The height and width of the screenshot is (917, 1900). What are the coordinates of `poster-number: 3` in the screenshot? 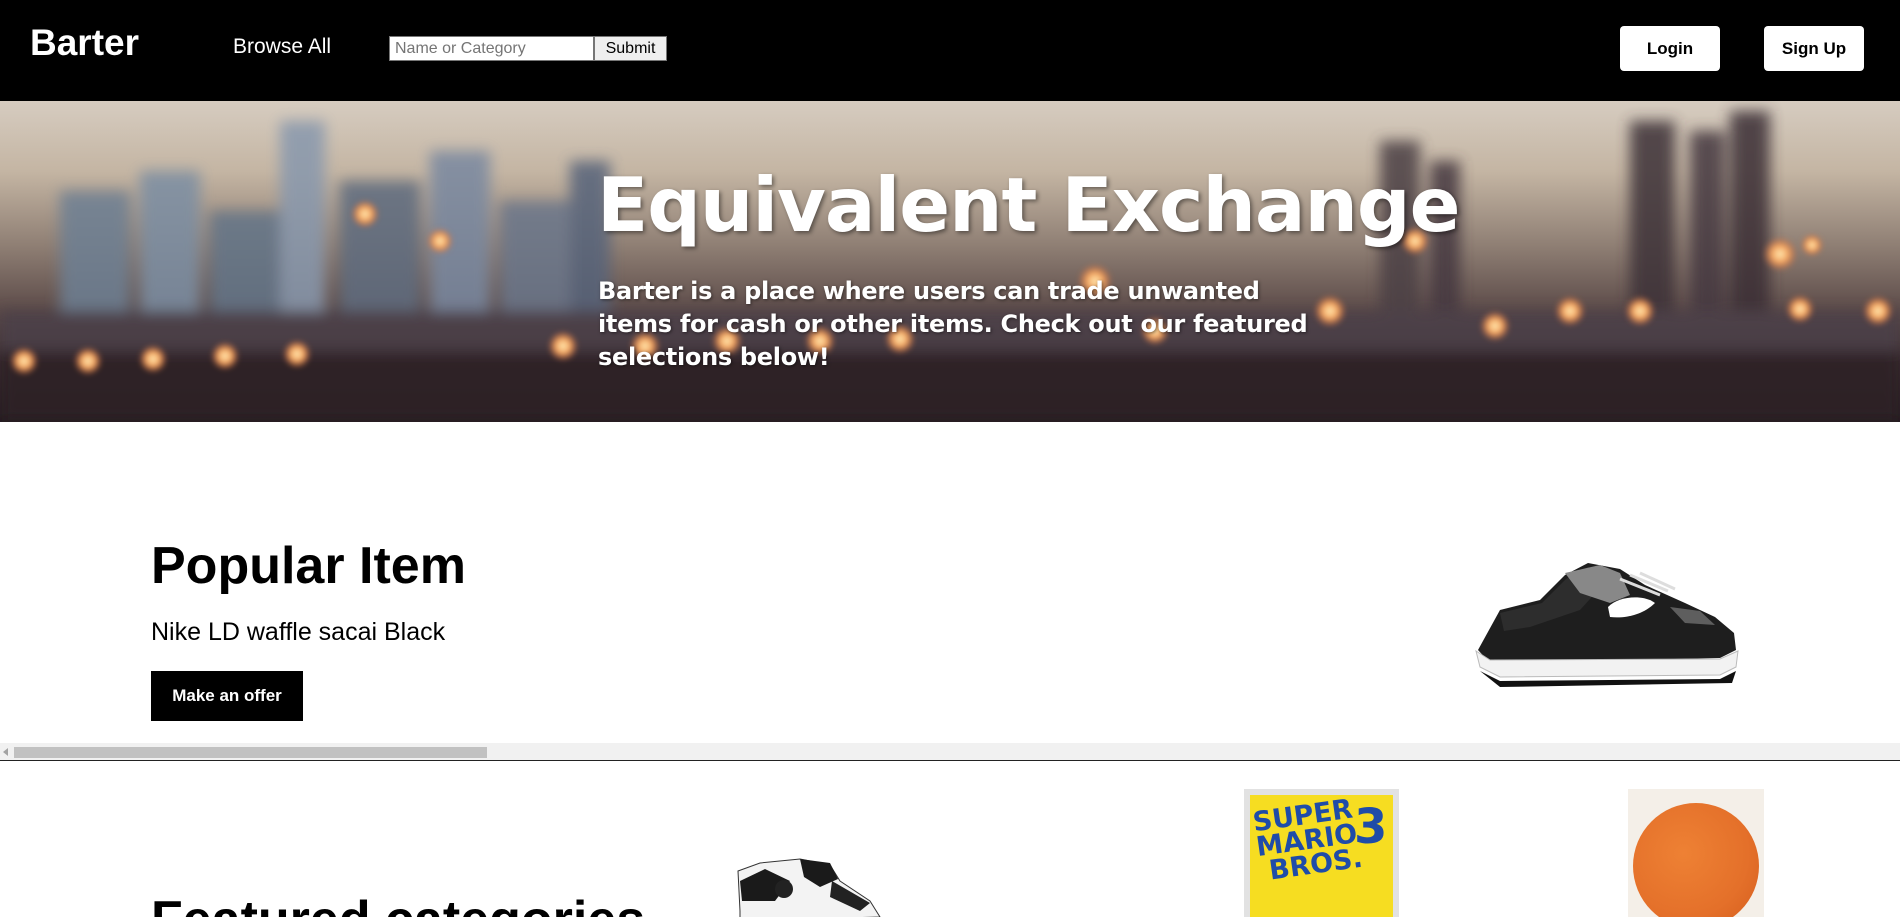 It's located at (1371, 827).